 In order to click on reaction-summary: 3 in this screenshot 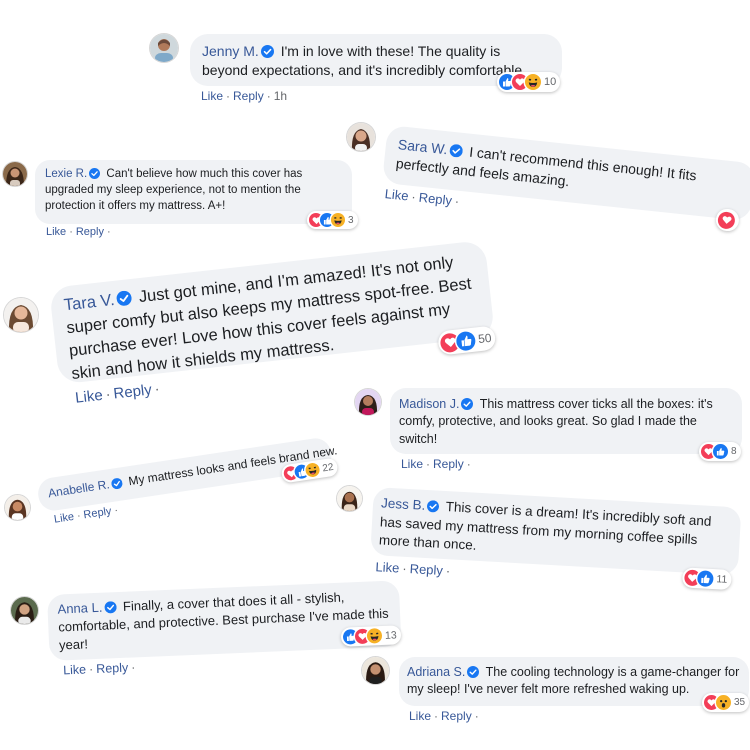, I will do `click(332, 220)`.